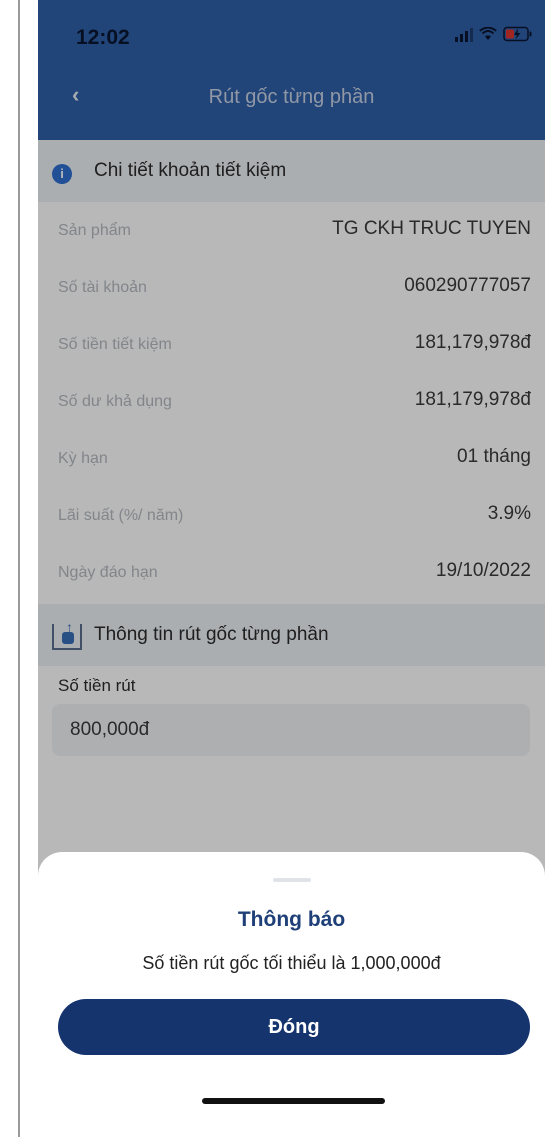  What do you see at coordinates (294, 1027) in the screenshot?
I see `close-button: Đóng` at bounding box center [294, 1027].